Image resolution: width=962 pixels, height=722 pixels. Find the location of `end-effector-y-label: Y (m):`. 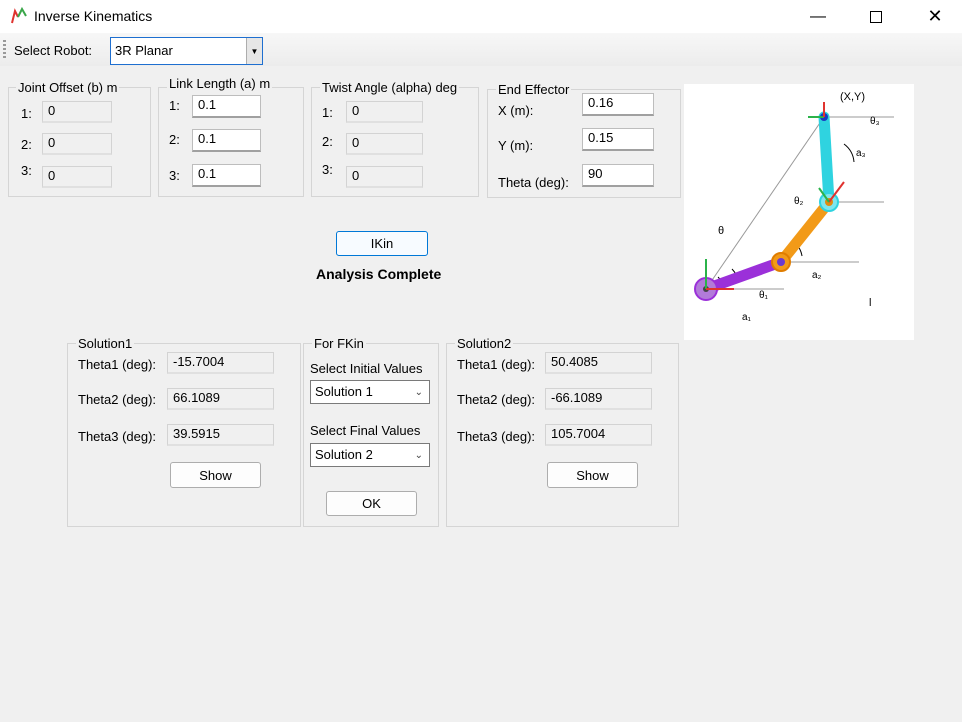

end-effector-y-label: Y (m): is located at coordinates (516, 145).